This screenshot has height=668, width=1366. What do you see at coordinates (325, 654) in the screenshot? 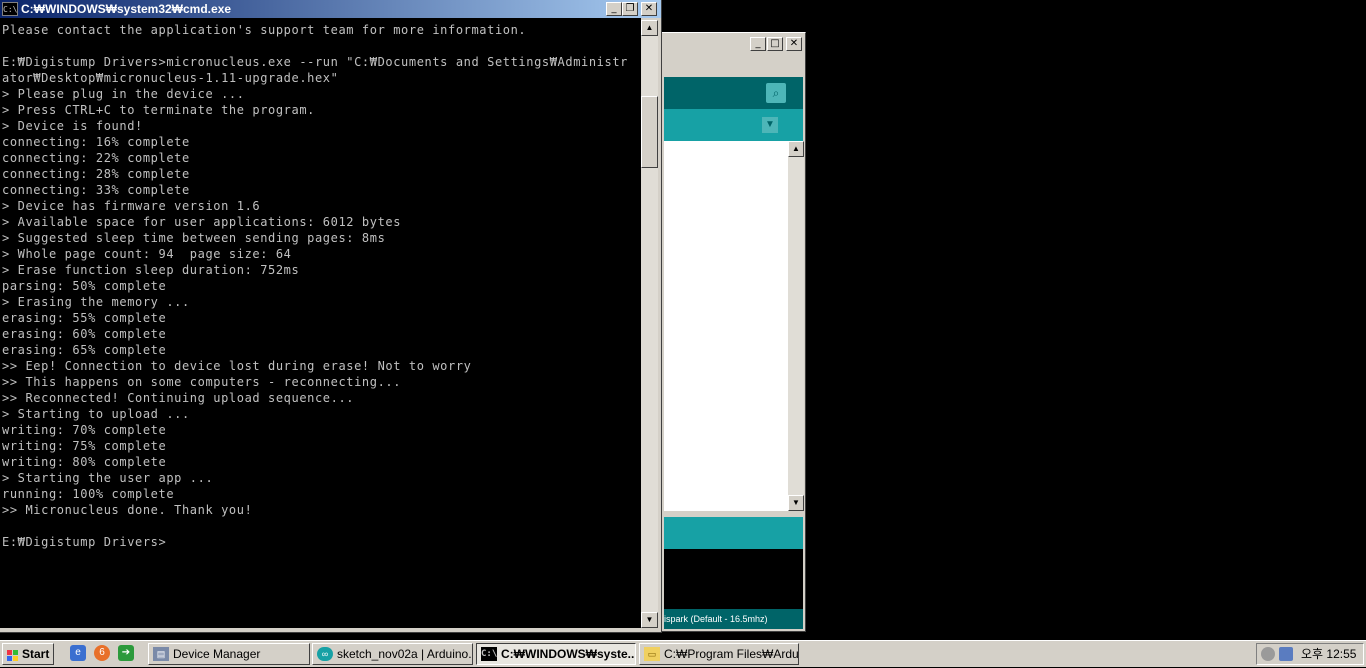
I see `arduino-icon: ∞` at bounding box center [325, 654].